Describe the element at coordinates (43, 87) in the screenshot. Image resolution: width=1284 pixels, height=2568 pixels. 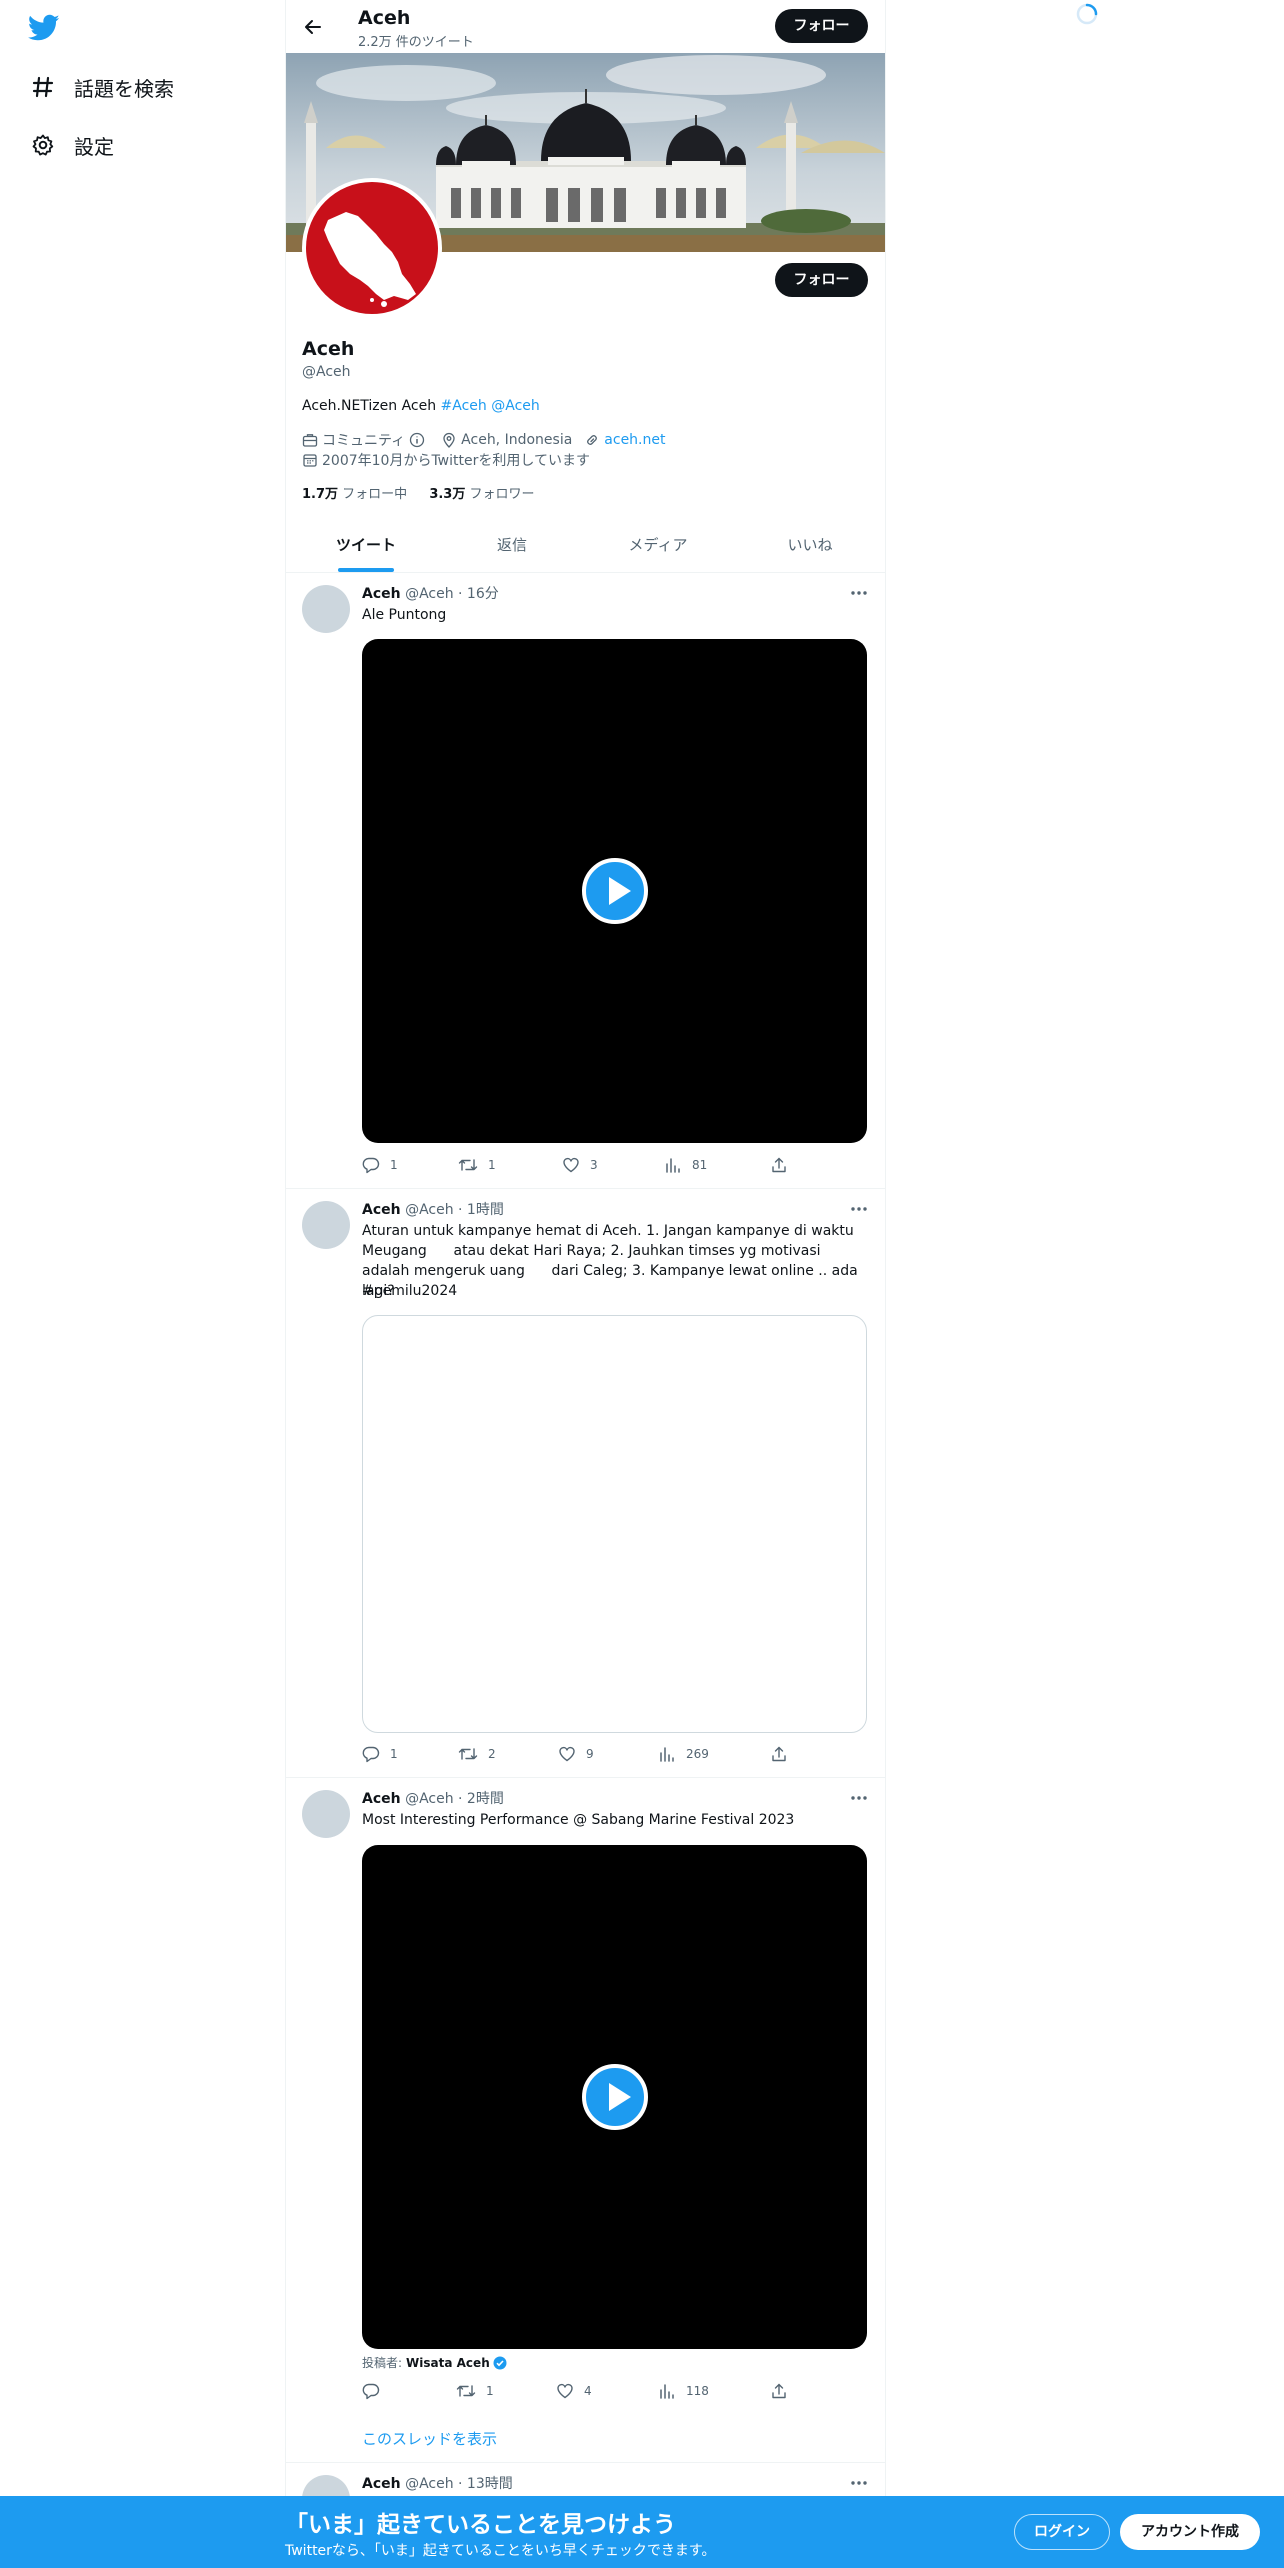
I see `hashtag-icon` at that location.